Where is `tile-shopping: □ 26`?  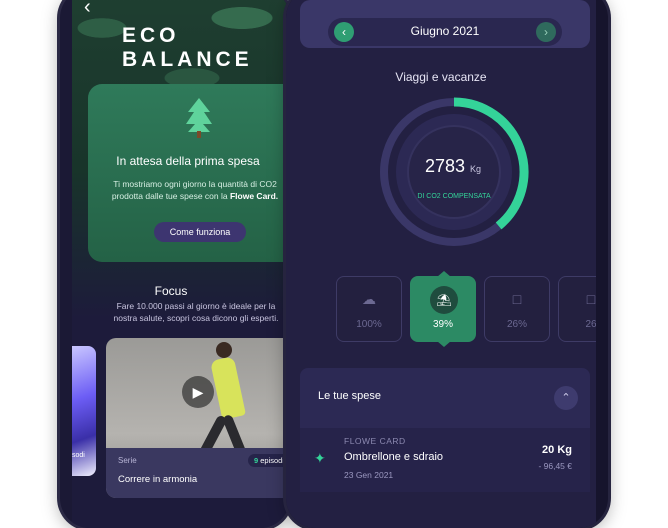 tile-shopping: □ 26 is located at coordinates (577, 309).